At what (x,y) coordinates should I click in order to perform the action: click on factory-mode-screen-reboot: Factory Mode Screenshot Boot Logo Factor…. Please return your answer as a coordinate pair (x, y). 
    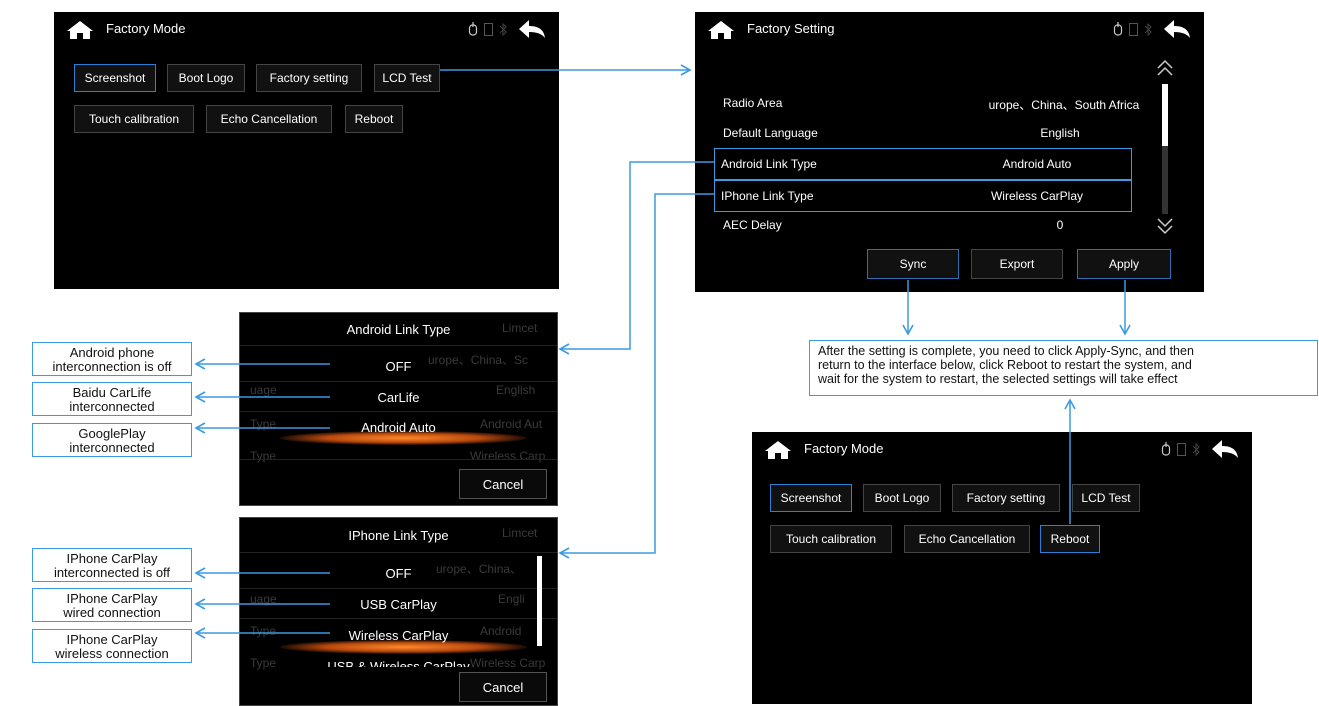
    Looking at the image, I should click on (1002, 568).